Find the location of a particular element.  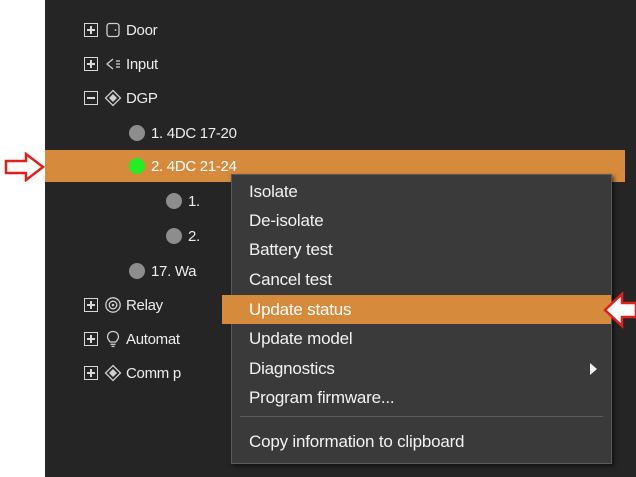

tree-node-automation: Automat is located at coordinates (132, 339).